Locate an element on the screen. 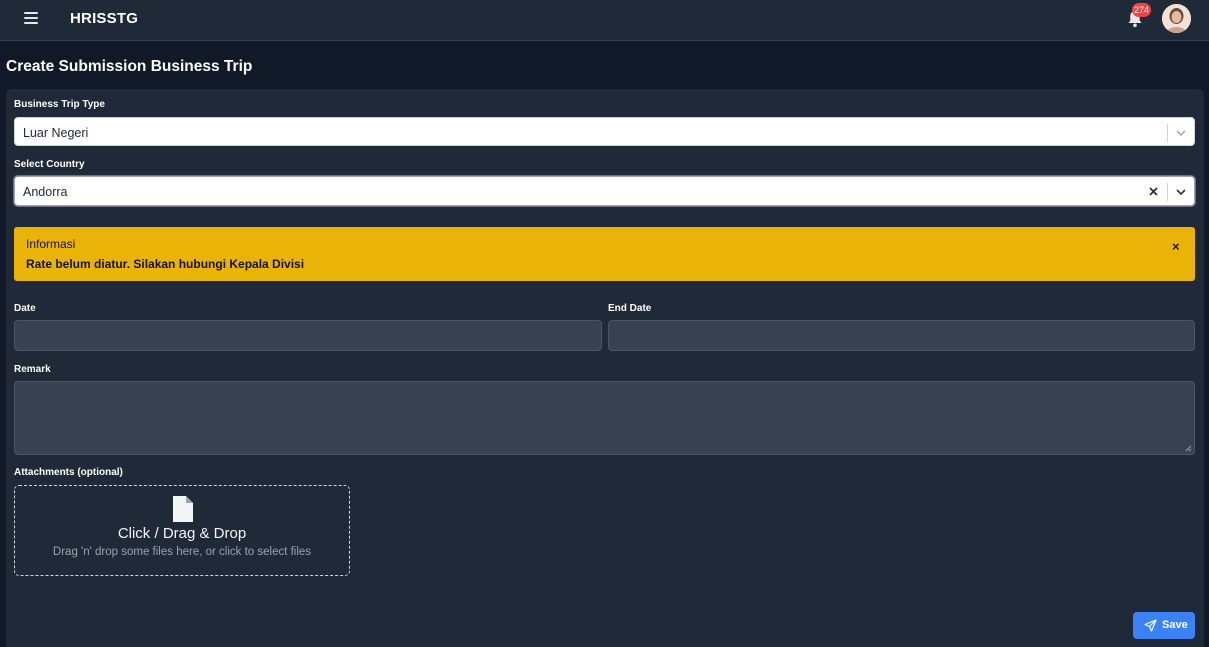 This screenshot has width=1209, height=647. country-value: Andorra is located at coordinates (45, 192).